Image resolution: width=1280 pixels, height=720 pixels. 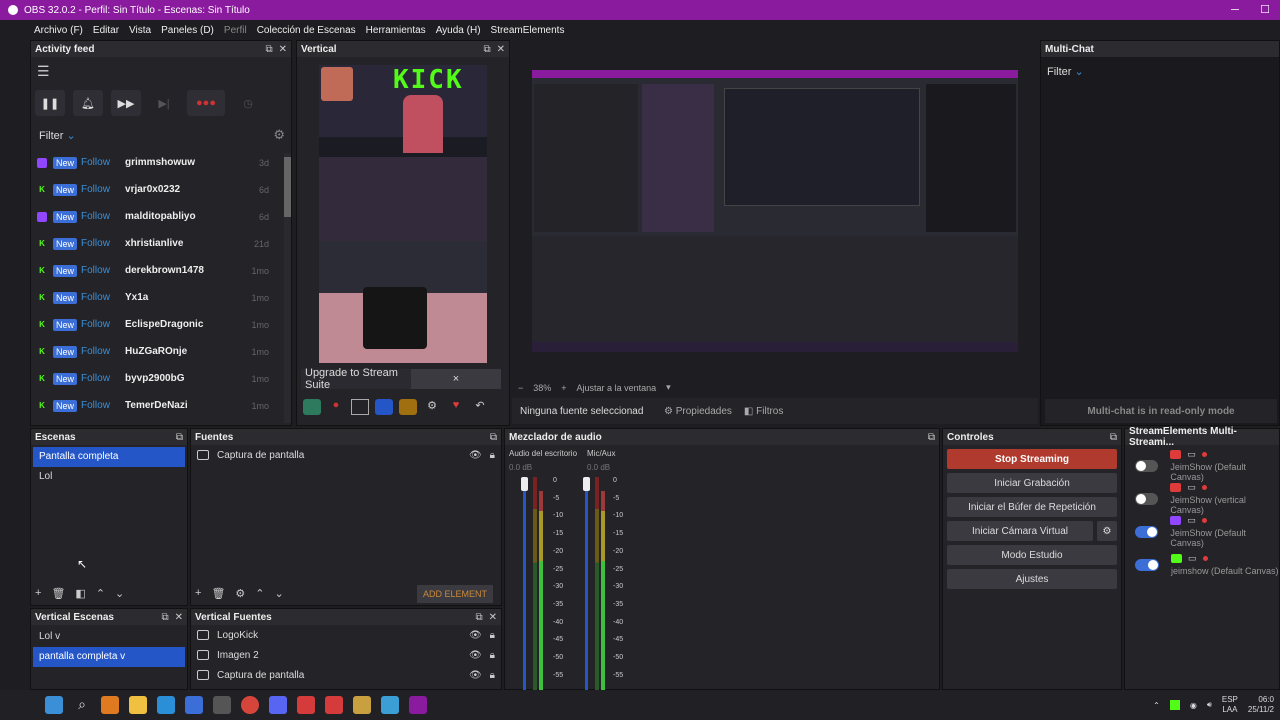 I want to click on studio-icon, so click(x=312, y=407).